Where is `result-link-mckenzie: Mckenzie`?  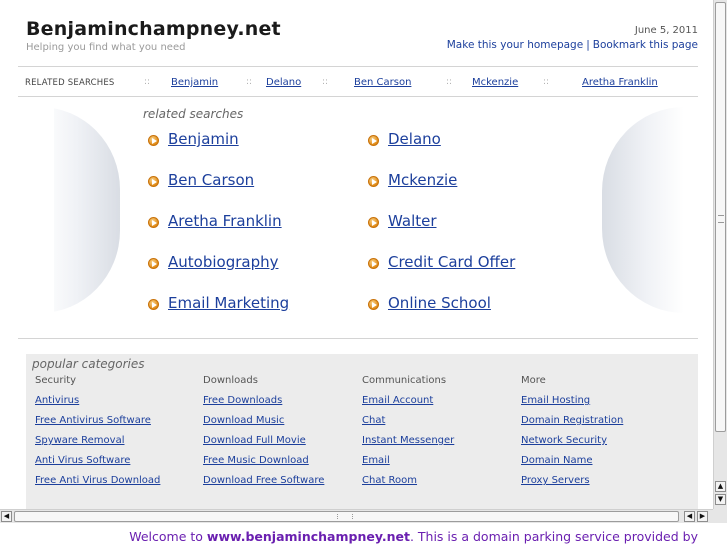 result-link-mckenzie: Mckenzie is located at coordinates (422, 180).